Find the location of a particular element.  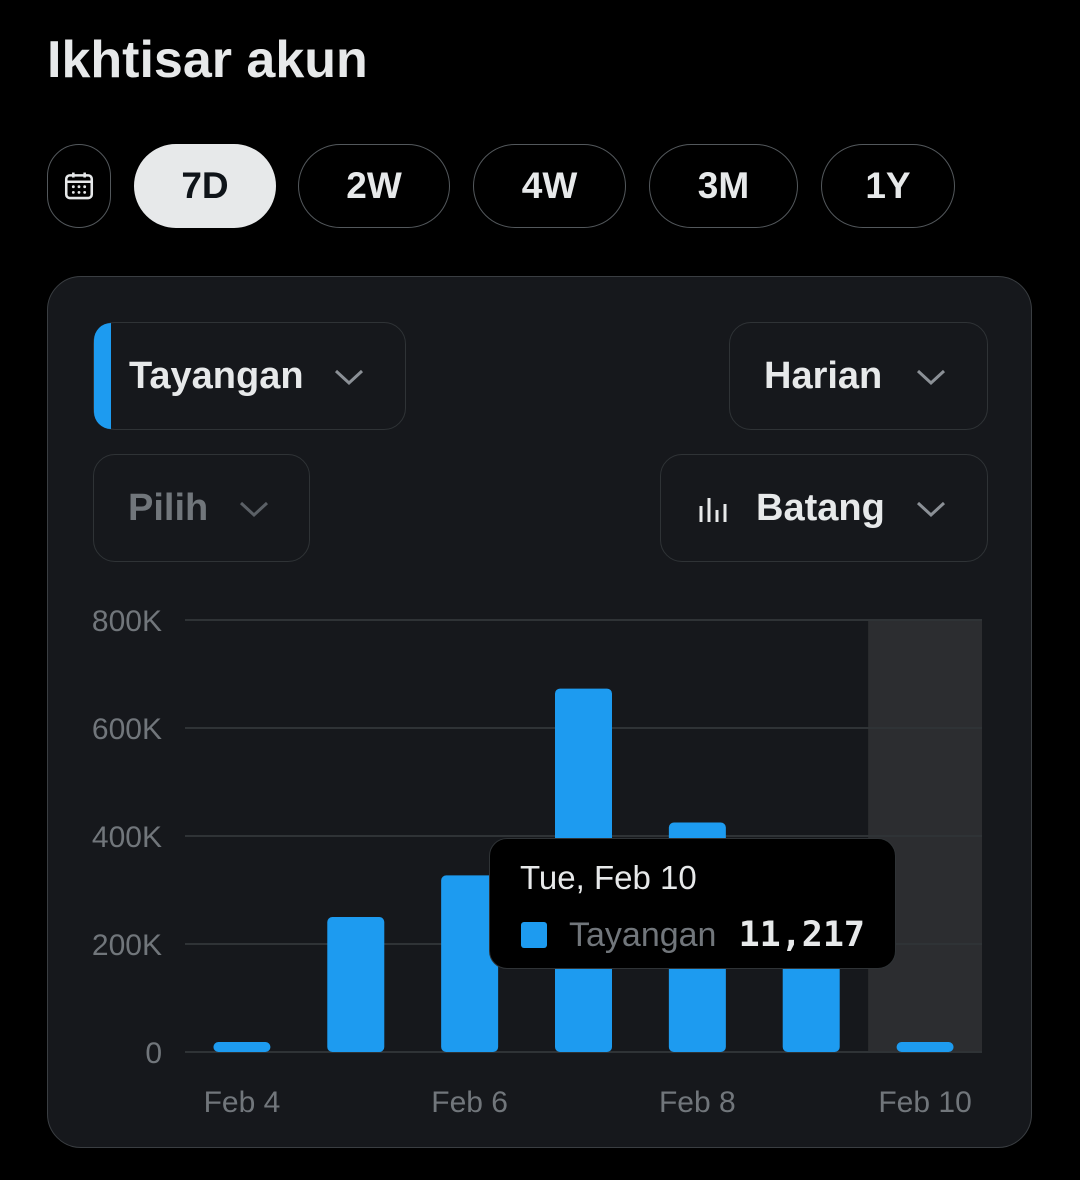

range-3m-button: 3M is located at coordinates (723, 186).